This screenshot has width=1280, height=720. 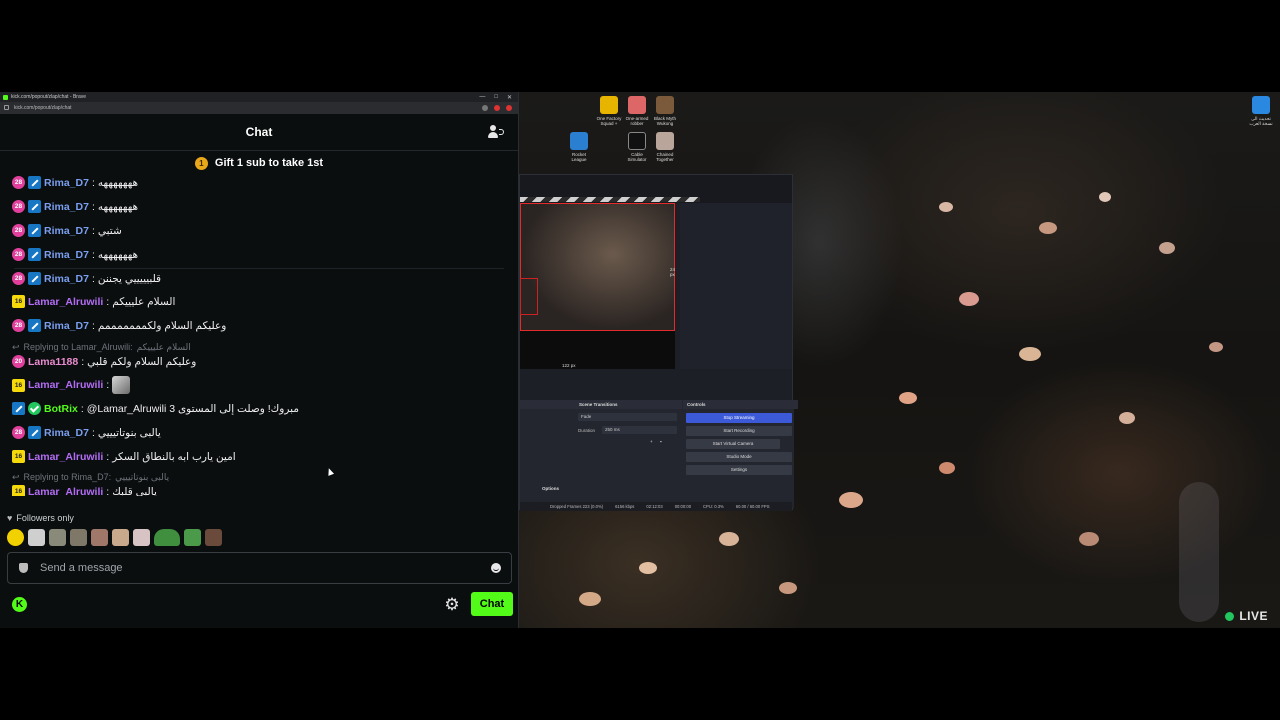 What do you see at coordinates (492, 604) in the screenshot?
I see `send-chat-button: Chat` at bounding box center [492, 604].